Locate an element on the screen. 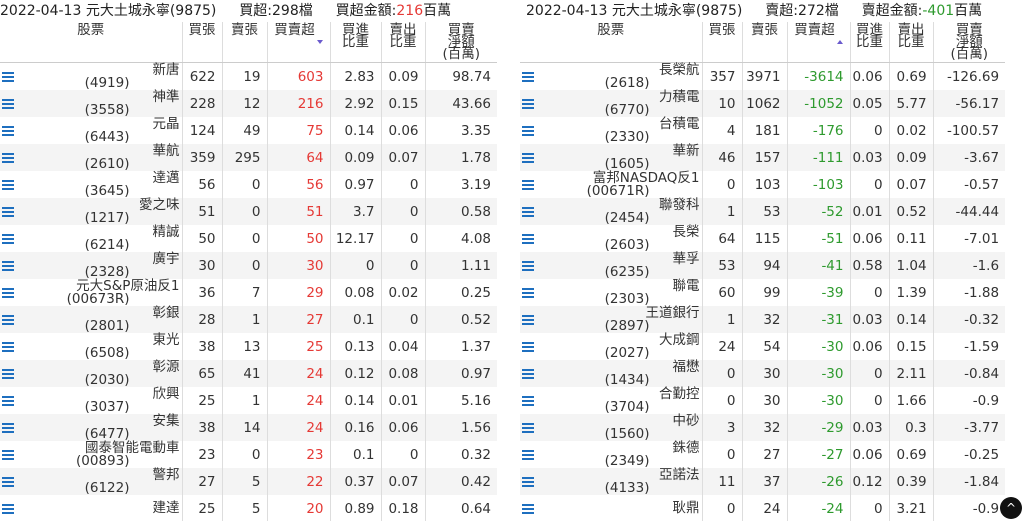 Image resolution: width=1024 pixels, height=521 pixels. stock-cell: 廣宇 (2328) is located at coordinates (91, 265).